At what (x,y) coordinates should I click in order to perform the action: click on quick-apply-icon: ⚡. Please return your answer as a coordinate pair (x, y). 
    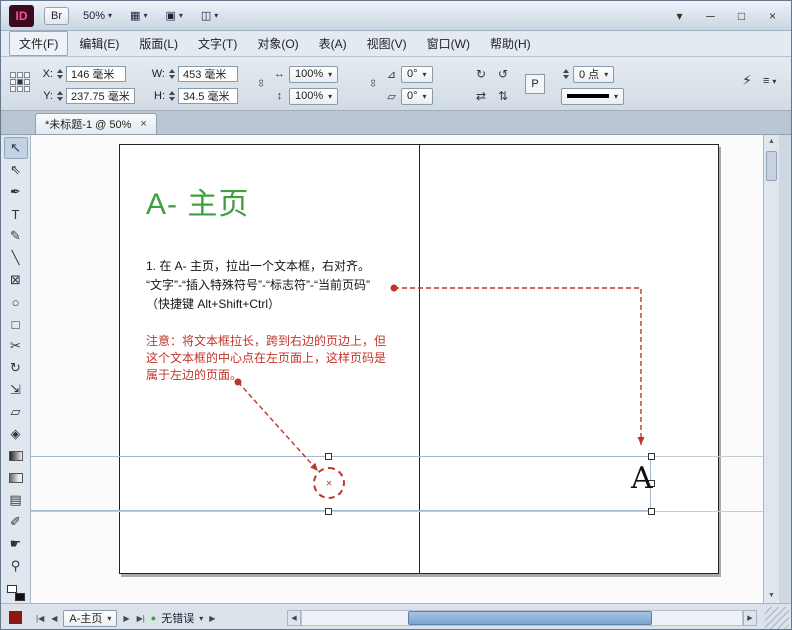
    Looking at the image, I should click on (747, 80).